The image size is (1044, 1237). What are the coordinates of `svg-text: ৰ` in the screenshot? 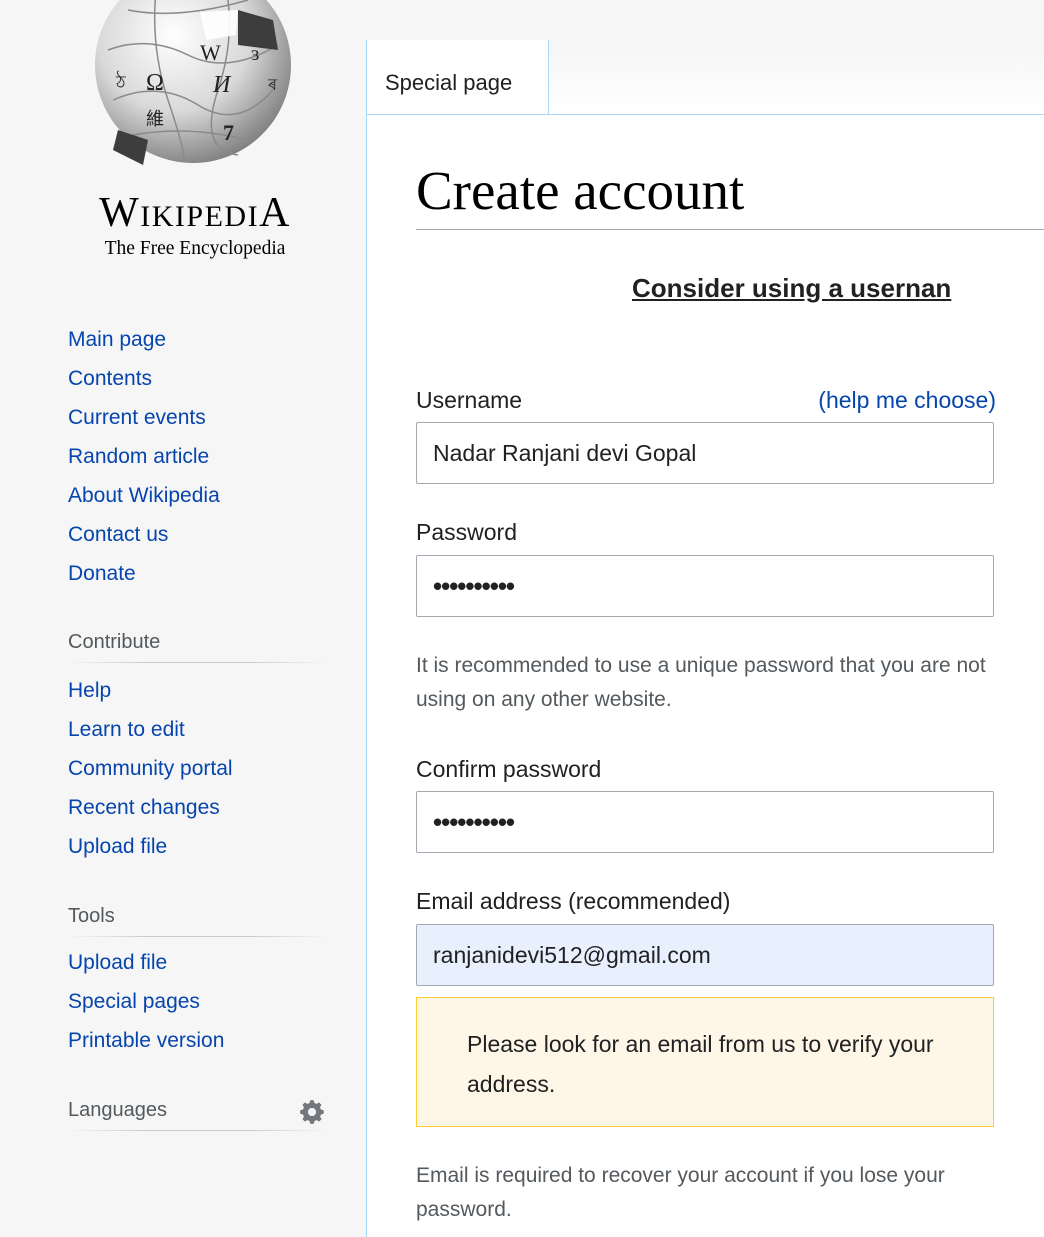 It's located at (272, 85).